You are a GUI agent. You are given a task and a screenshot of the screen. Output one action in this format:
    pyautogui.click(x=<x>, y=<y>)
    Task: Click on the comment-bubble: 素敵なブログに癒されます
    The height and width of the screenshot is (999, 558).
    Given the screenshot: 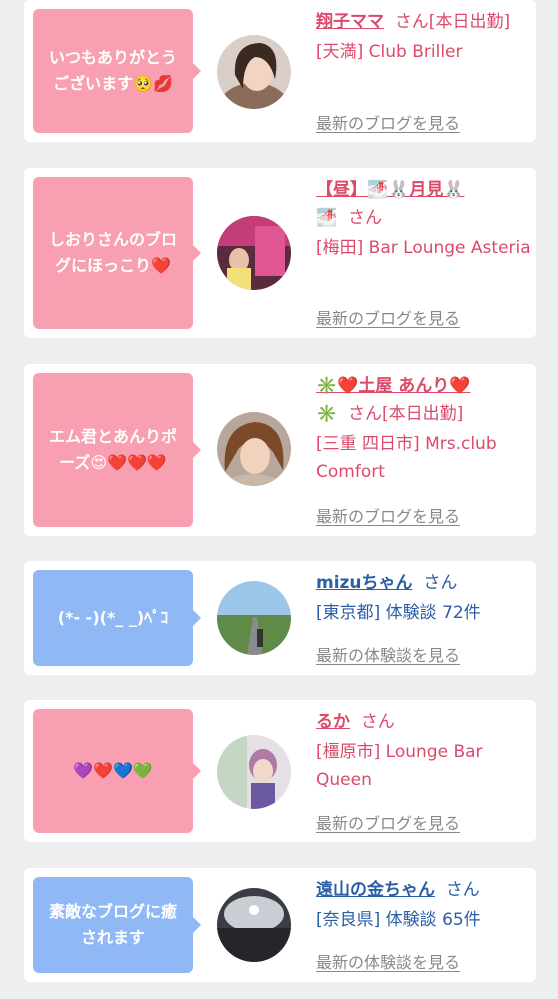 What is the action you would take?
    pyautogui.click(x=117, y=925)
    